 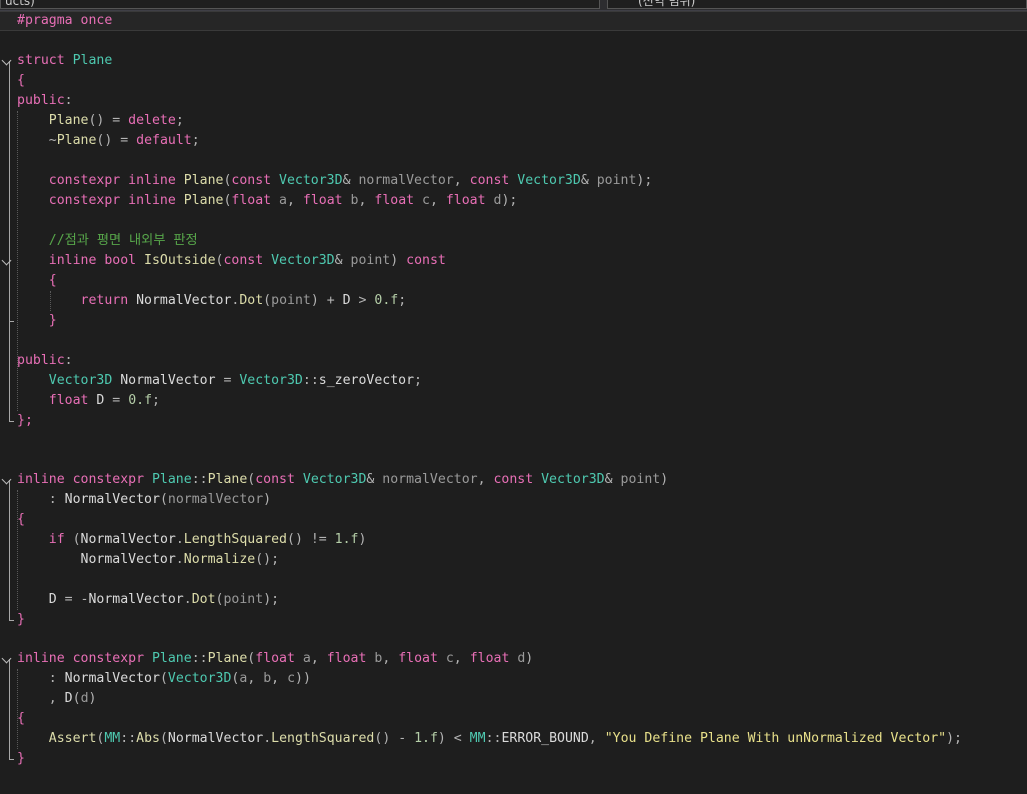 What do you see at coordinates (513, 241) in the screenshot?
I see `code-line: //점과 평면 내외부 판정` at bounding box center [513, 241].